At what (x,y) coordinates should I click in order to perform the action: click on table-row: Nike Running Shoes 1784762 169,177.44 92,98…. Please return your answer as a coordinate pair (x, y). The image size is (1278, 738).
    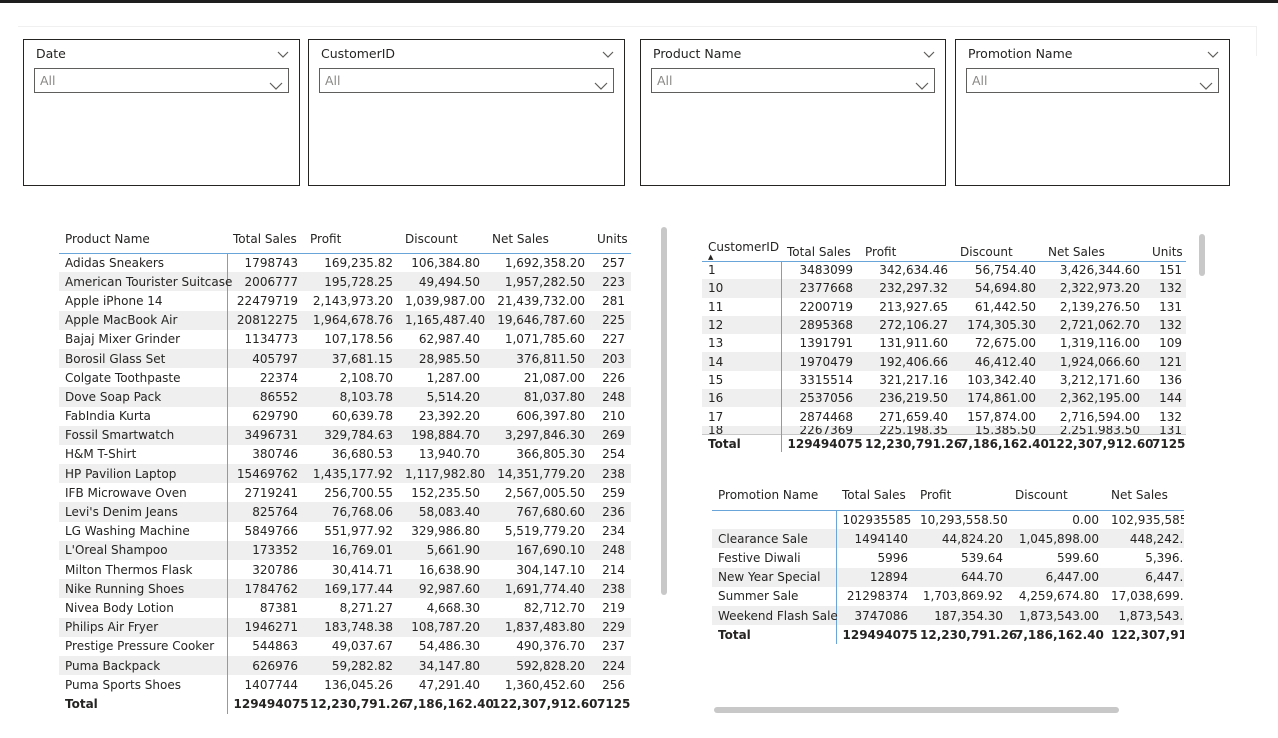
    Looking at the image, I should click on (345, 589).